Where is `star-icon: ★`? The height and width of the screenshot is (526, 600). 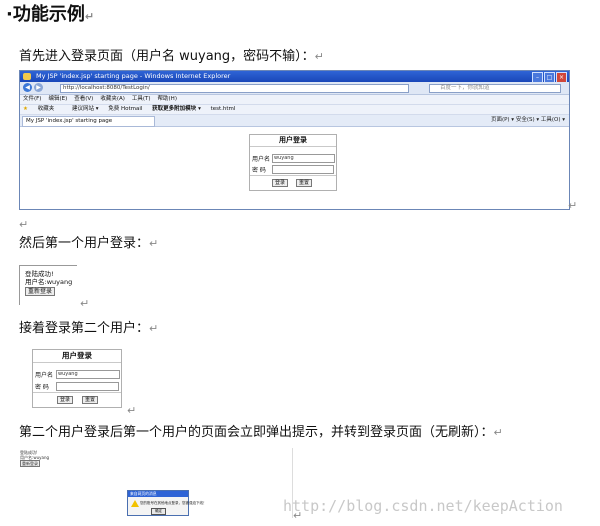
star-icon: ★ is located at coordinates (25, 109).